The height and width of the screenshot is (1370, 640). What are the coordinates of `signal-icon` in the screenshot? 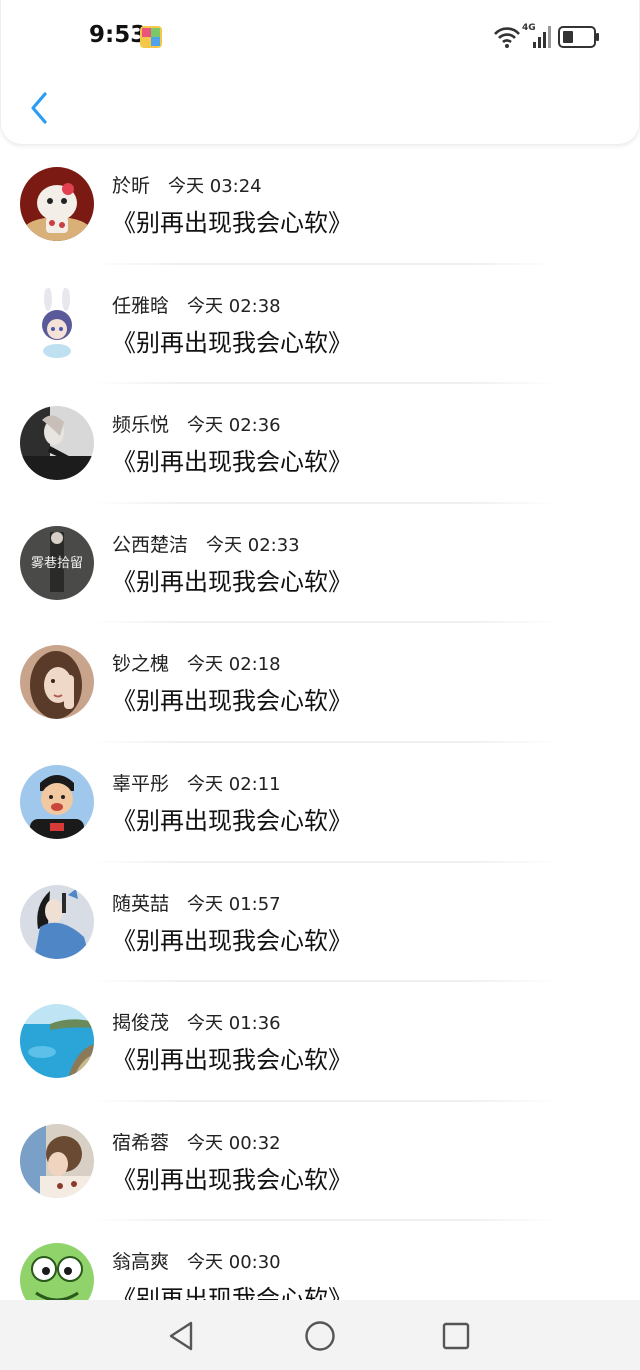 It's located at (542, 37).